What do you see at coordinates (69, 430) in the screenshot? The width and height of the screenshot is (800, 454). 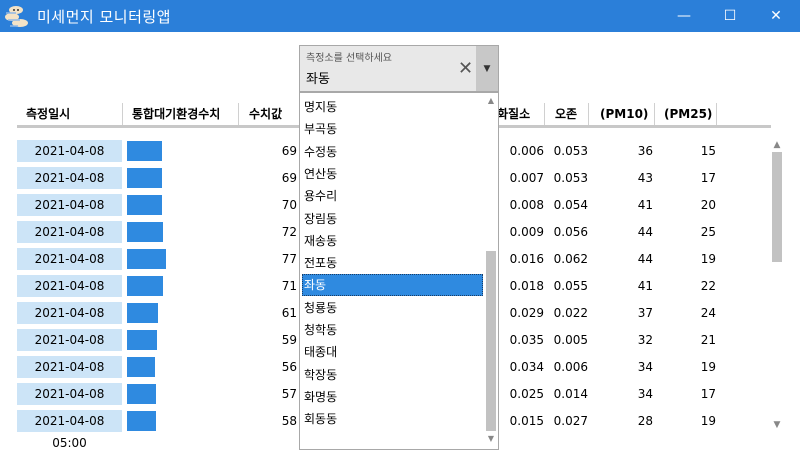 I see `date-cell: 2021-04-08 05:00` at bounding box center [69, 430].